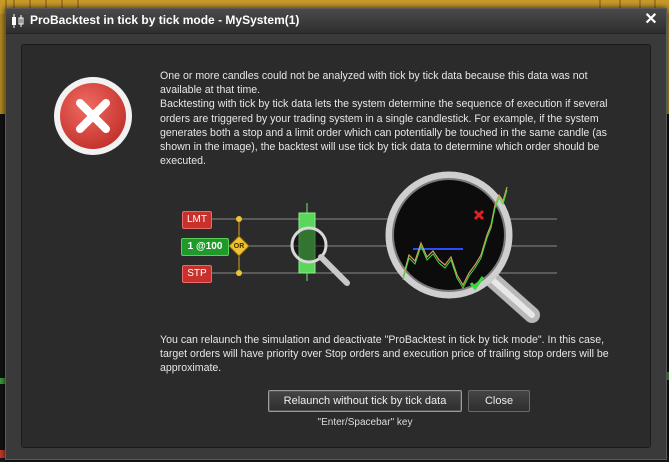 The image size is (669, 462). I want to click on entry-label: 1 @100, so click(205, 247).